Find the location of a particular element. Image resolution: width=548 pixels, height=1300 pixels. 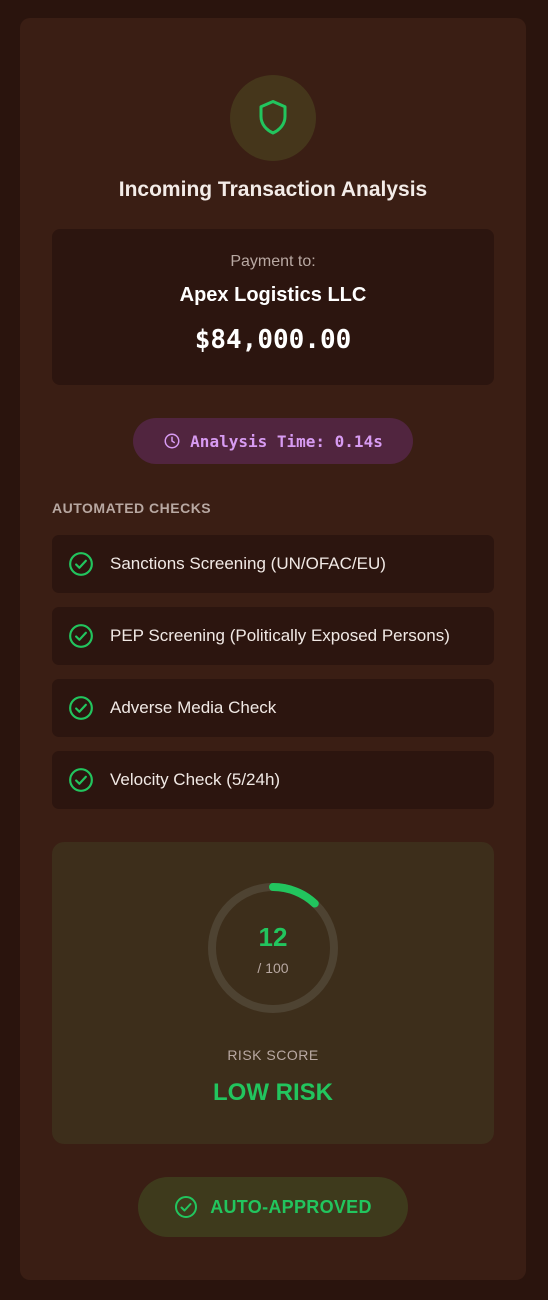

page-title: Incoming Transaction Analysis is located at coordinates (273, 189).